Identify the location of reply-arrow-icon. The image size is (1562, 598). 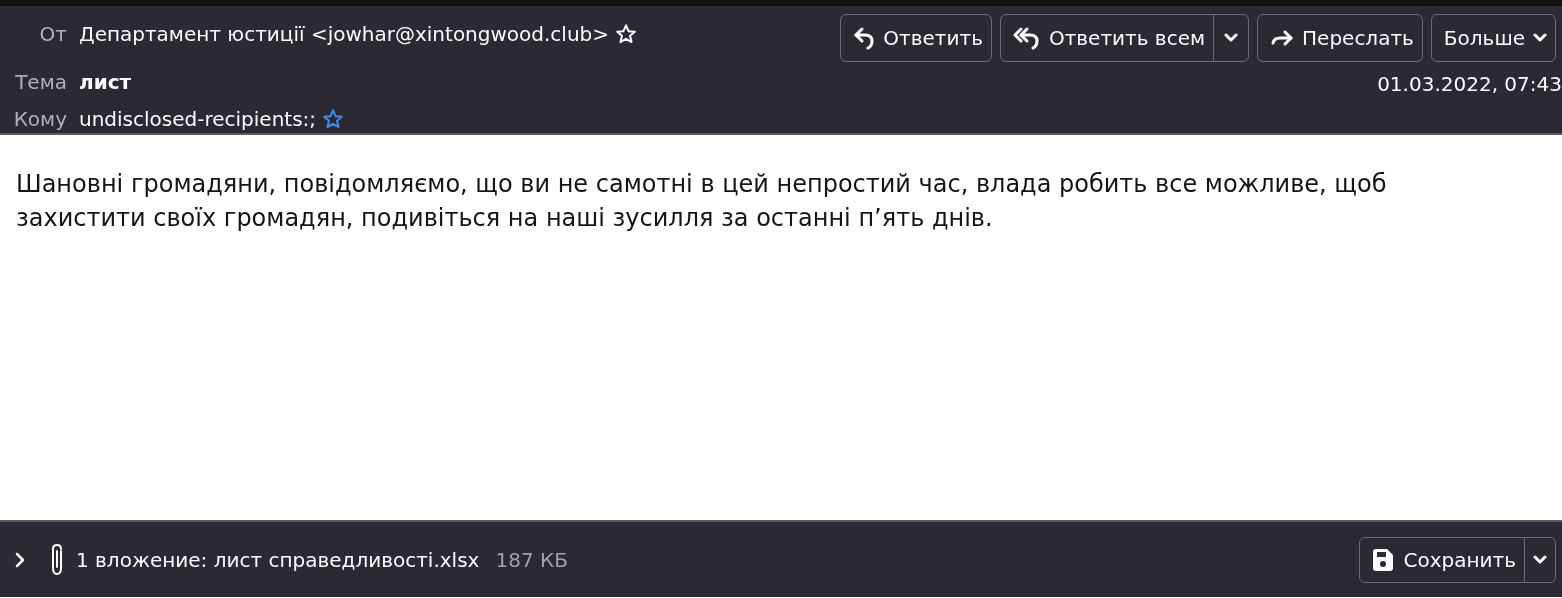
(864, 38).